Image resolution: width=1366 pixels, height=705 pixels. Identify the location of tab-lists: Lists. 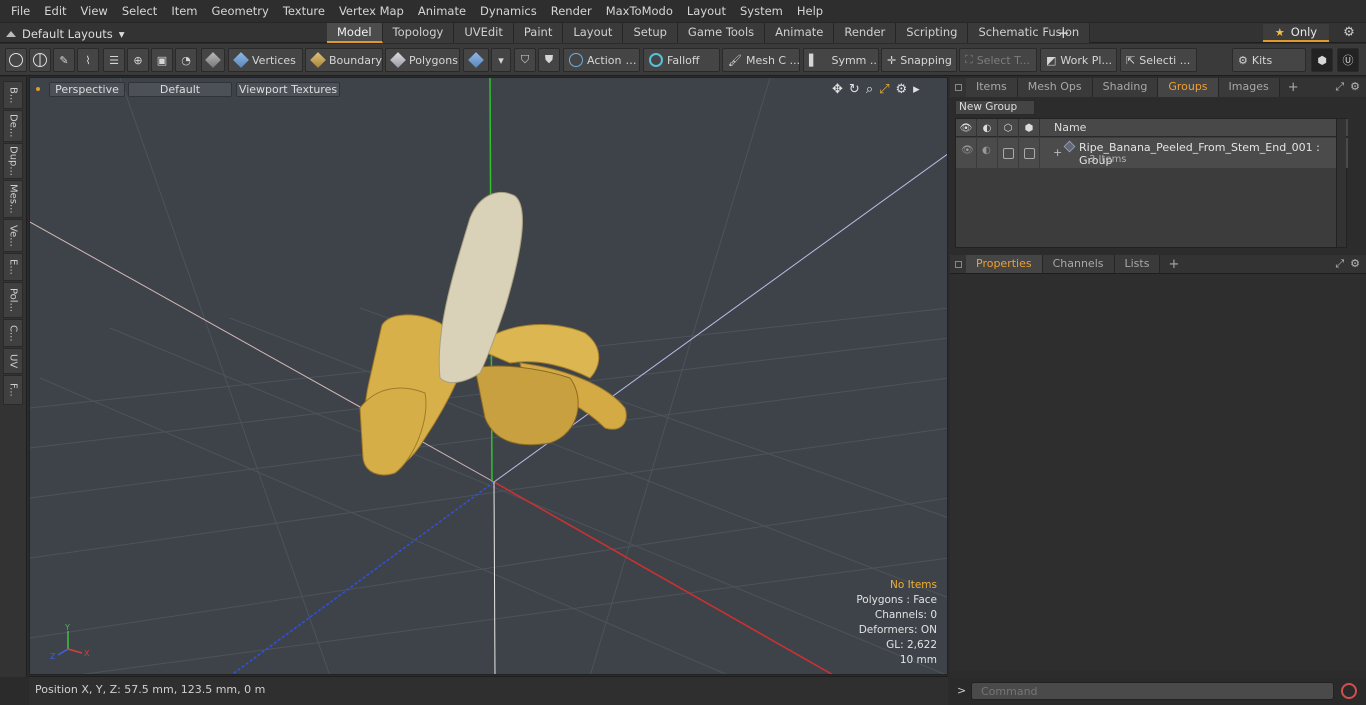
(1137, 264).